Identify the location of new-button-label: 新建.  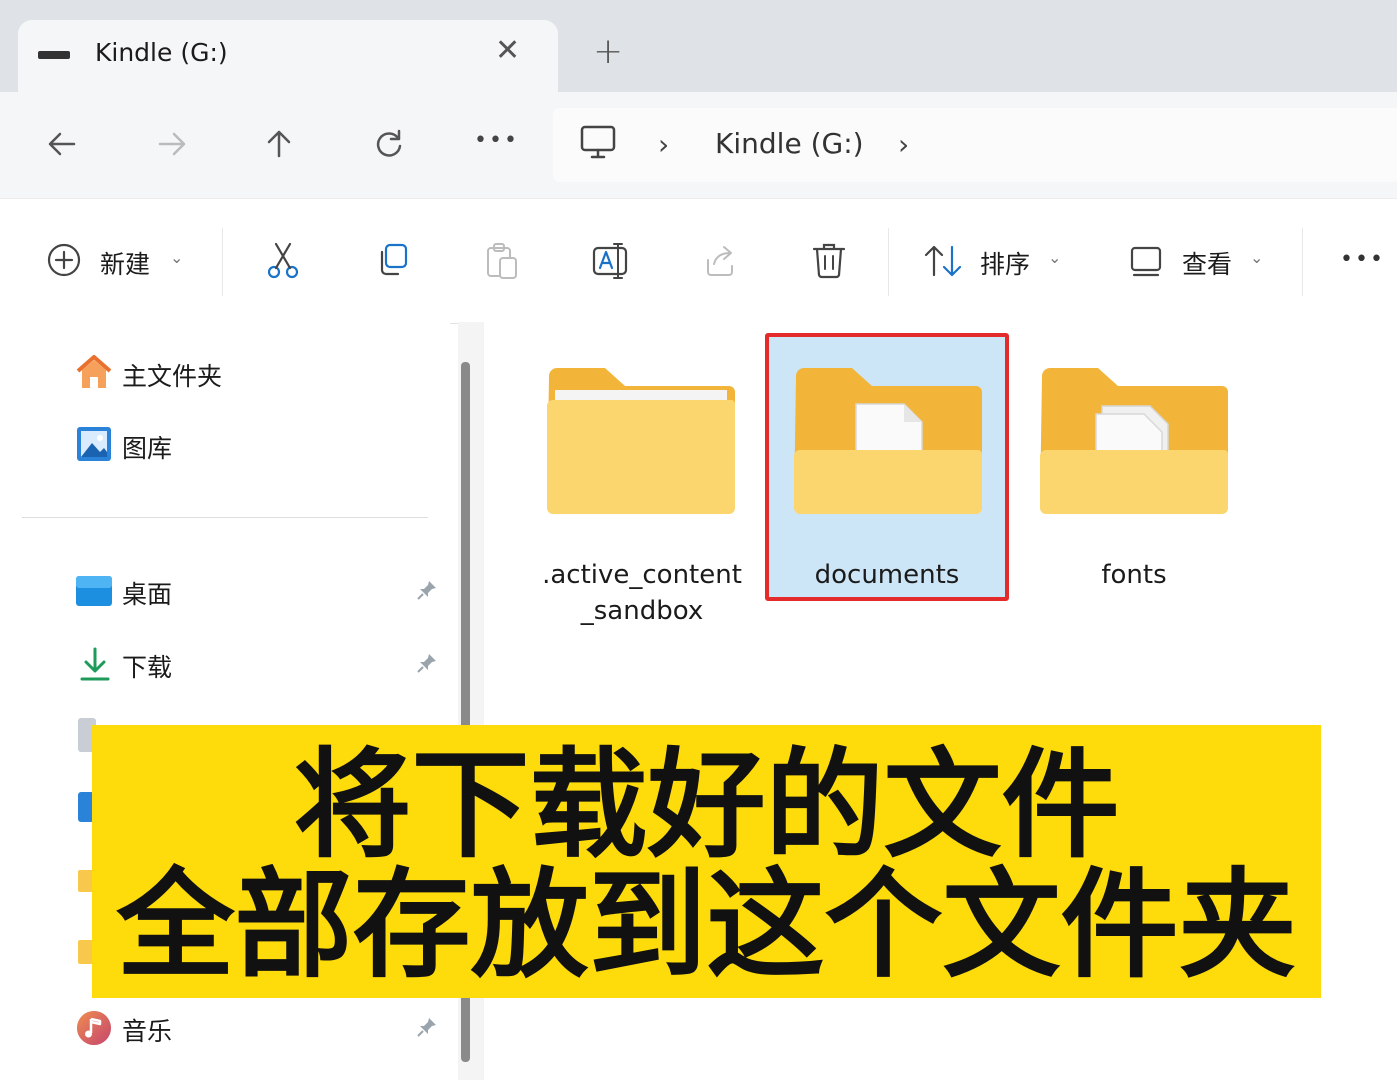
(125, 263).